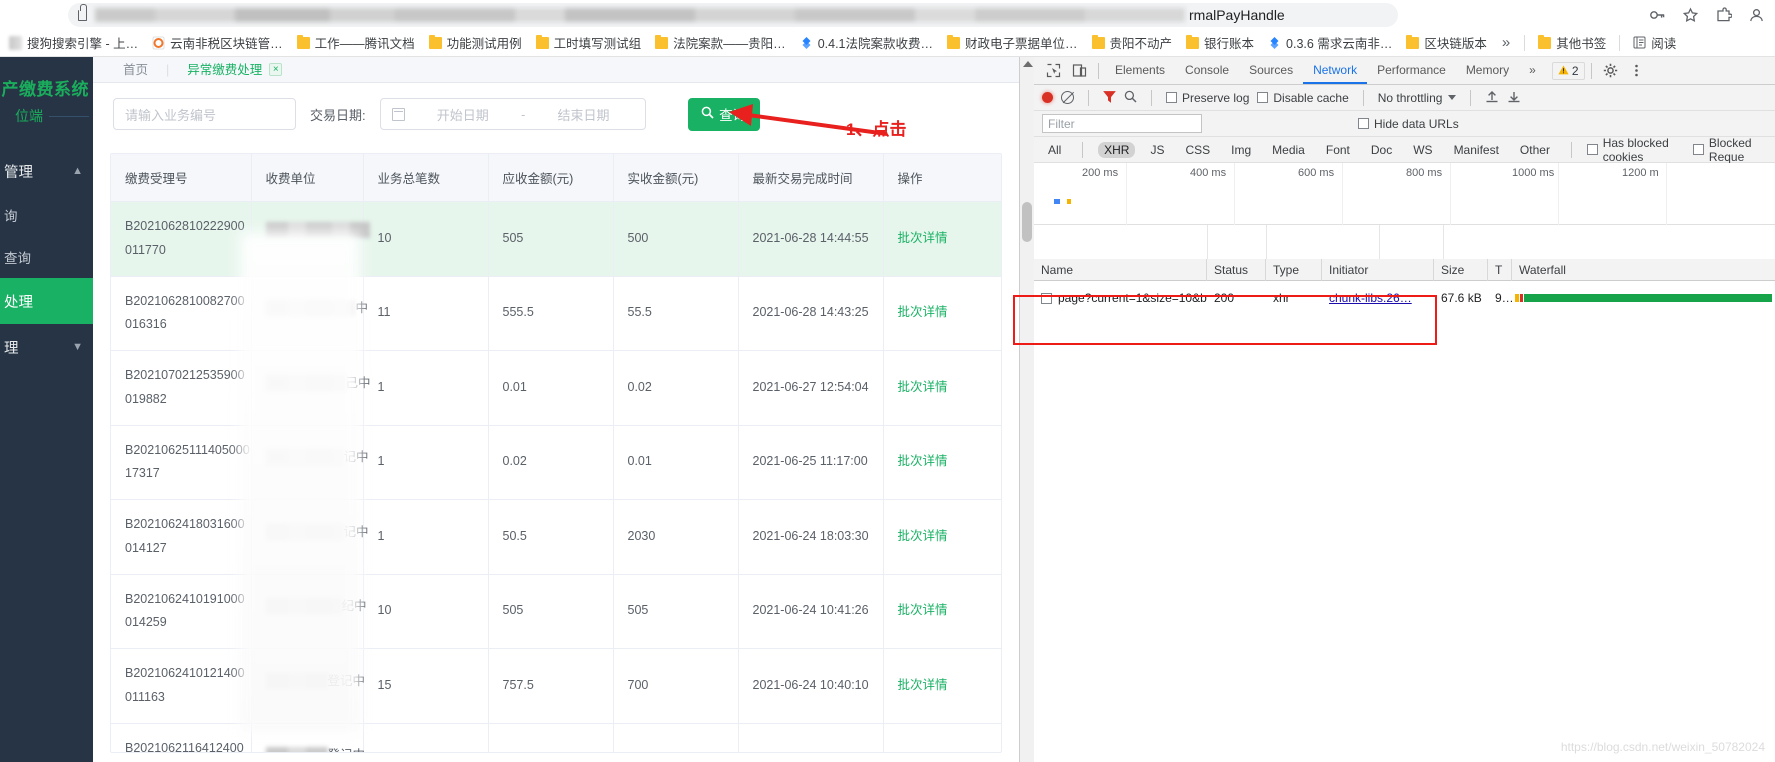 The width and height of the screenshot is (1775, 762). What do you see at coordinates (1053, 71) in the screenshot?
I see `inspect-element-icon` at bounding box center [1053, 71].